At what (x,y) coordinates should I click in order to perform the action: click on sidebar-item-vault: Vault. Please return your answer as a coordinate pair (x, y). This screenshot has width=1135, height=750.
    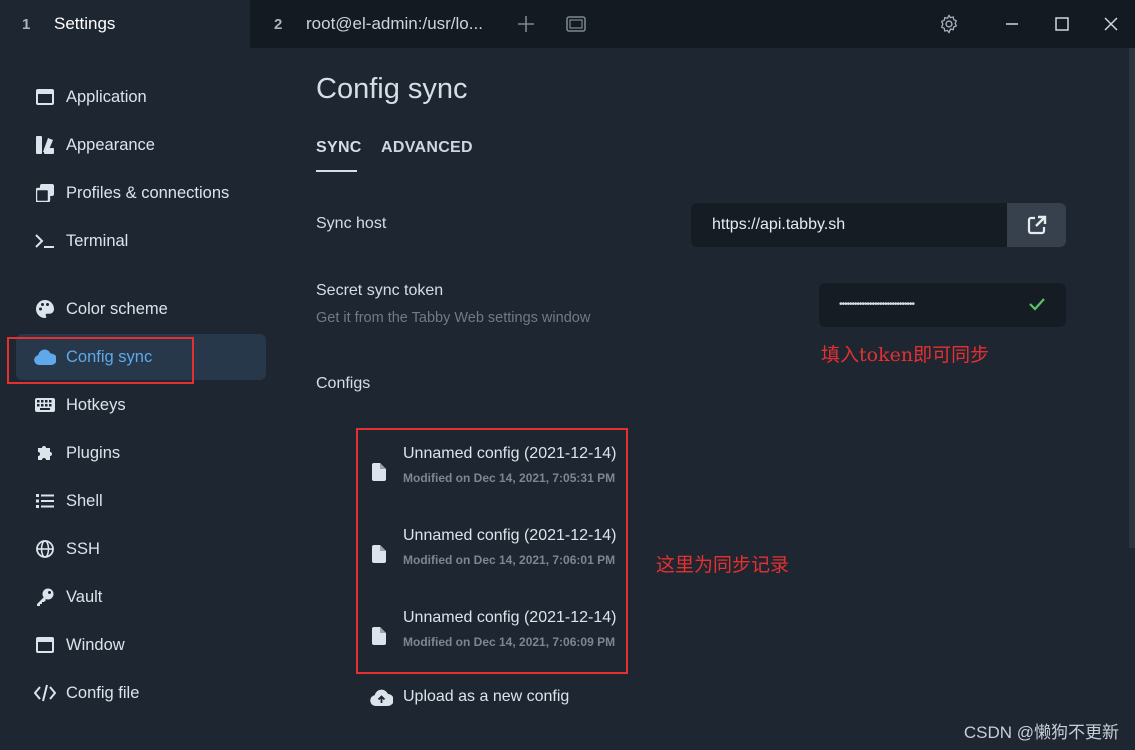
    Looking at the image, I should click on (141, 597).